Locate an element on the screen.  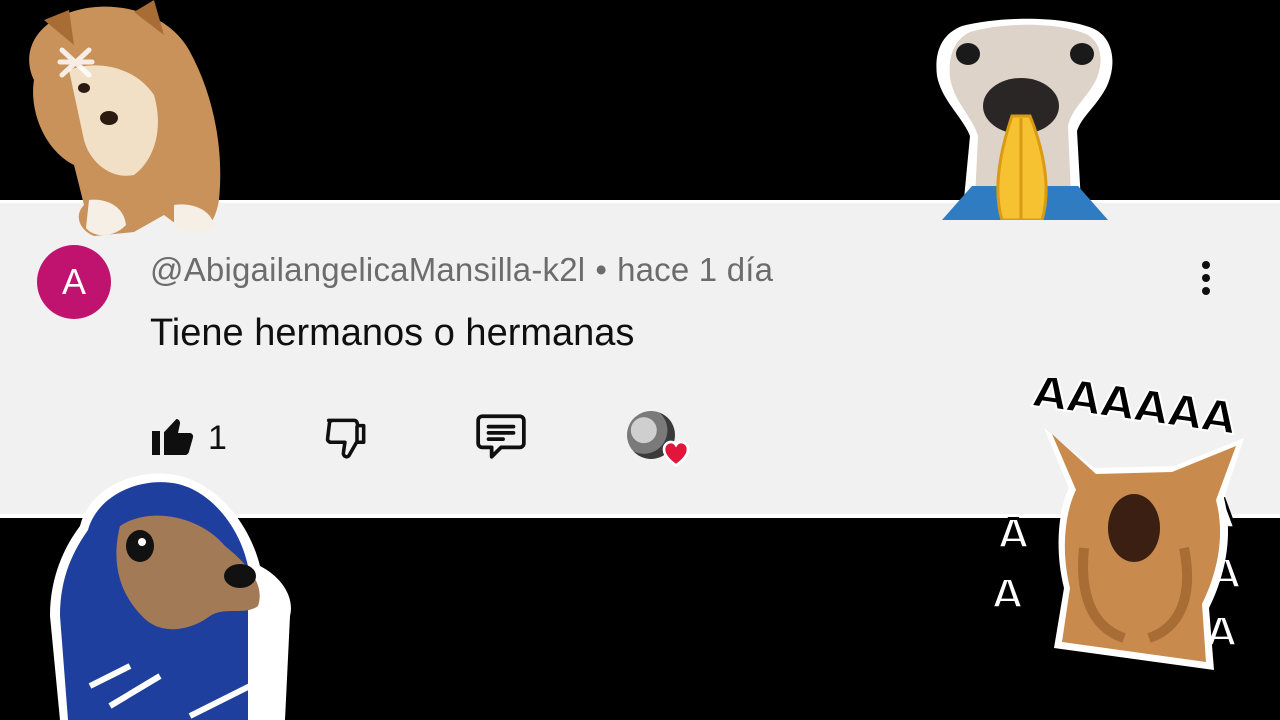
comment-reply-icon is located at coordinates (501, 436).